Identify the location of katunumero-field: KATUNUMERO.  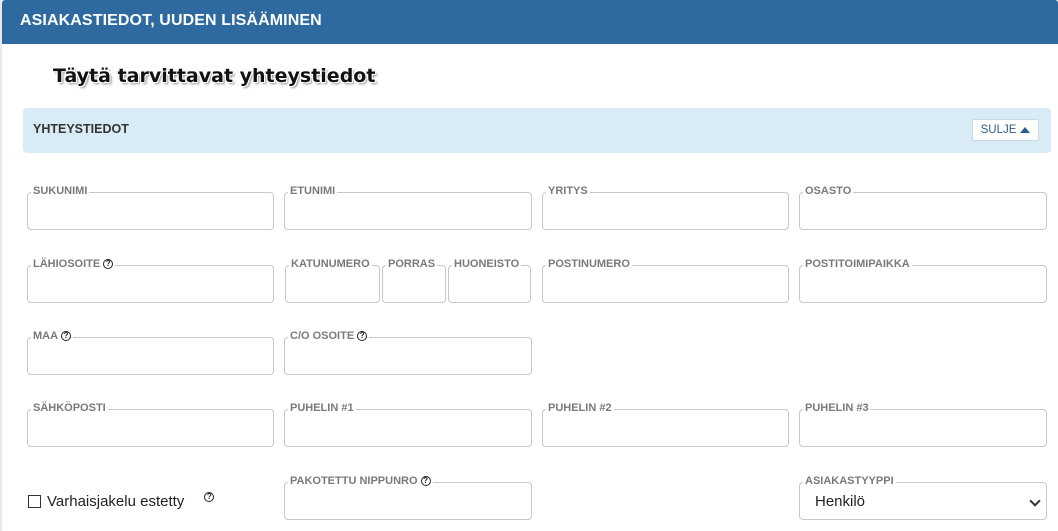
(332, 280).